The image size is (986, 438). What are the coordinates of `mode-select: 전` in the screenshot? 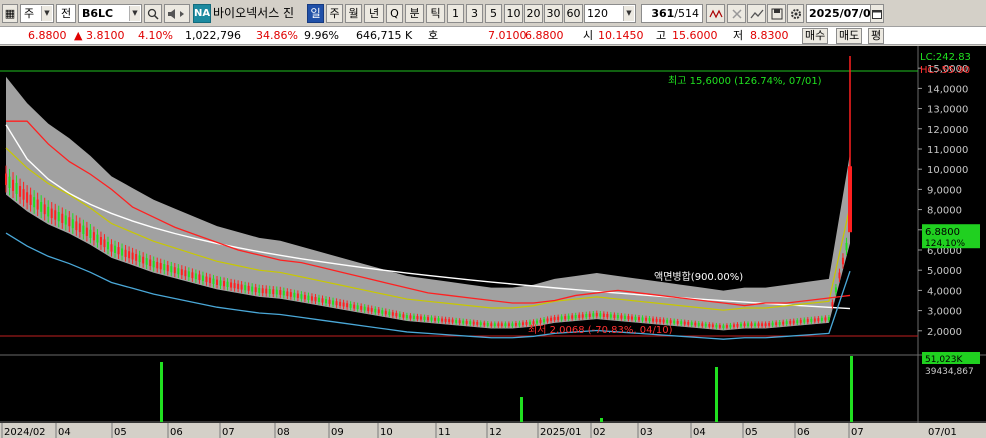 It's located at (66, 13).